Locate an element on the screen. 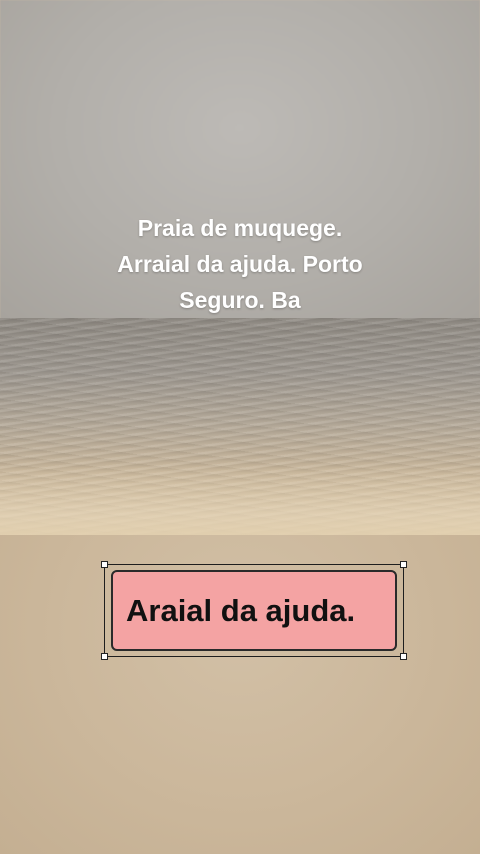 Image resolution: width=480 pixels, height=854 pixels. resize-handle-top-left is located at coordinates (104, 564).